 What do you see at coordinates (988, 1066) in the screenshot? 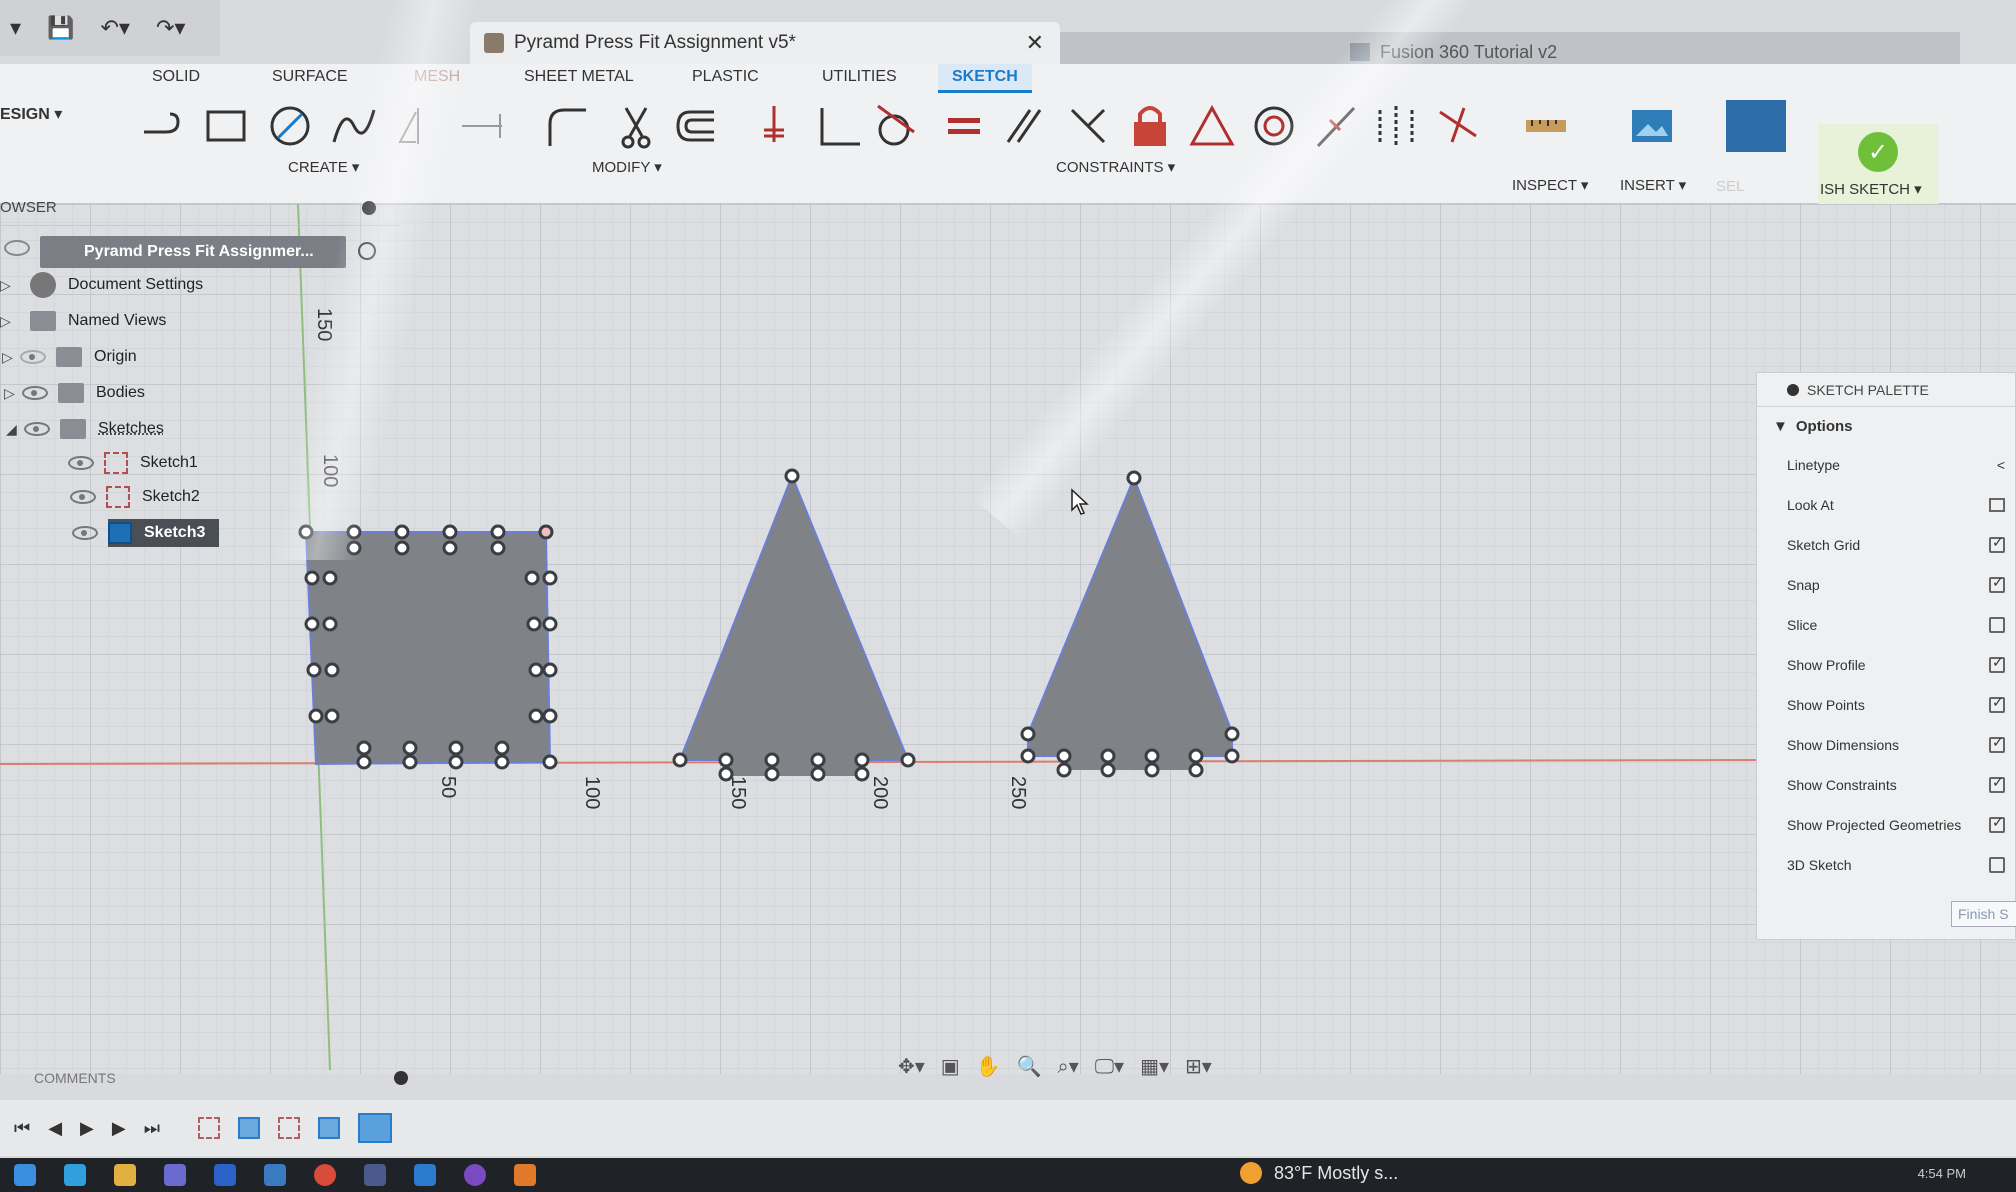
I see `pan-hand-icon: ✋` at bounding box center [988, 1066].